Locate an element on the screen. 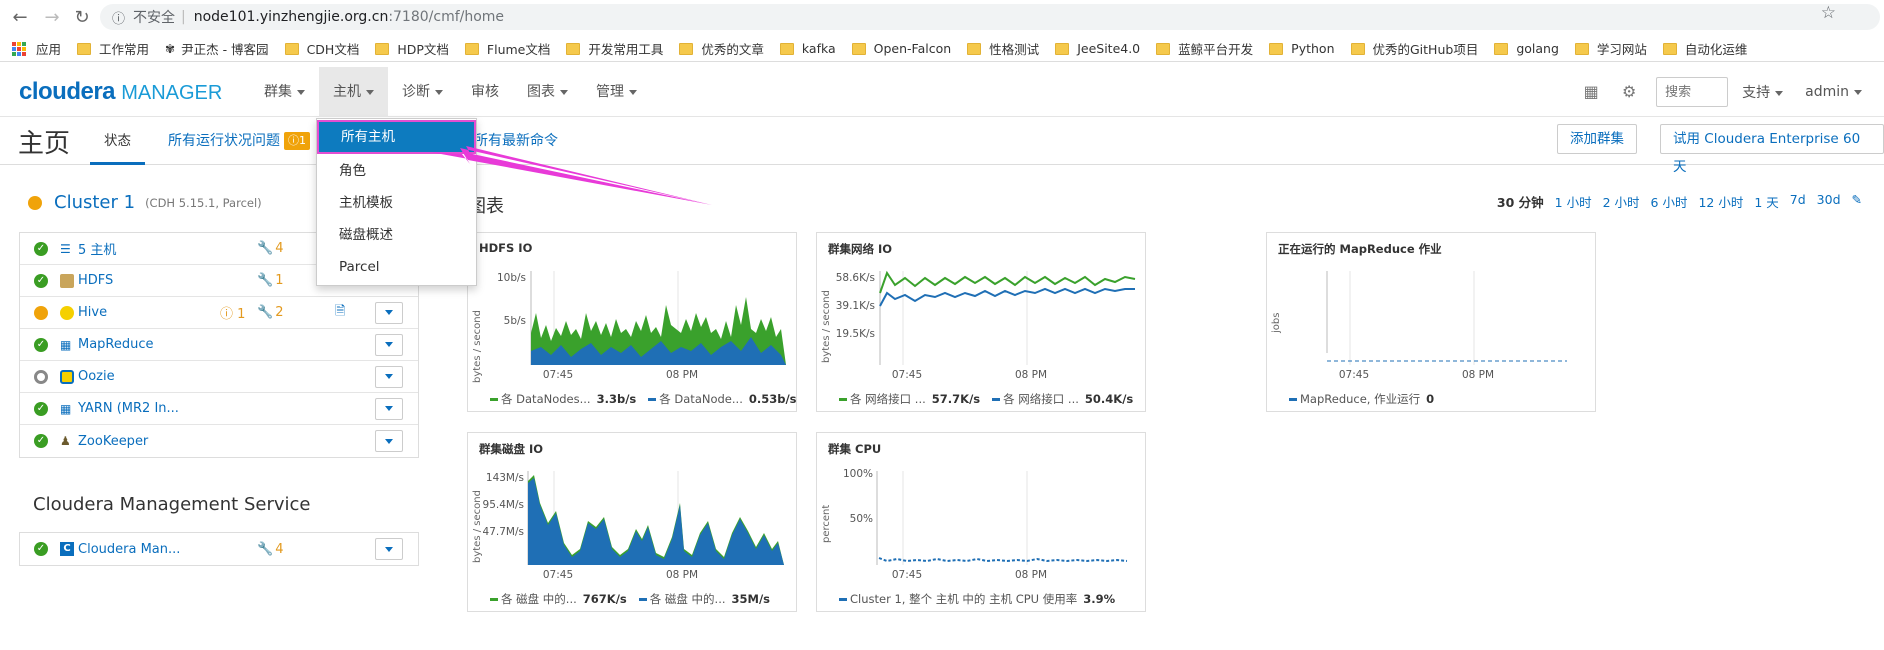 This screenshot has width=1884, height=650. bookmark-item: 开发常用工具 is located at coordinates (614, 48).